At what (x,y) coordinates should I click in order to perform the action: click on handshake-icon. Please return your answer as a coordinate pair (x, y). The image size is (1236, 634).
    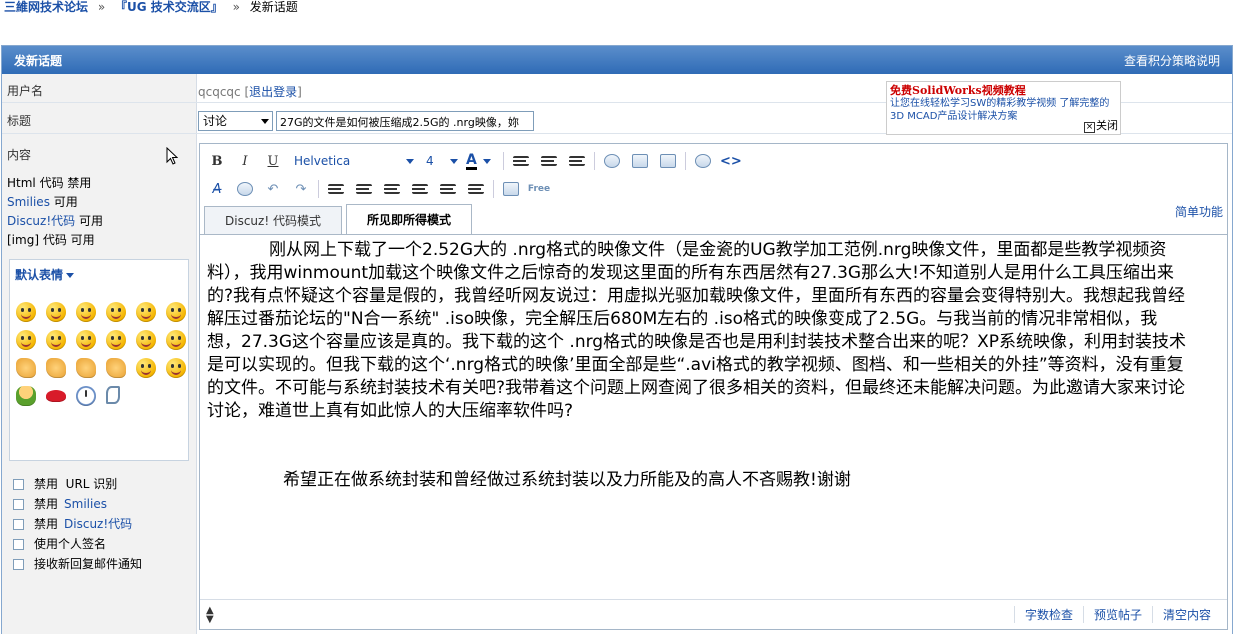
    Looking at the image, I should click on (116, 368).